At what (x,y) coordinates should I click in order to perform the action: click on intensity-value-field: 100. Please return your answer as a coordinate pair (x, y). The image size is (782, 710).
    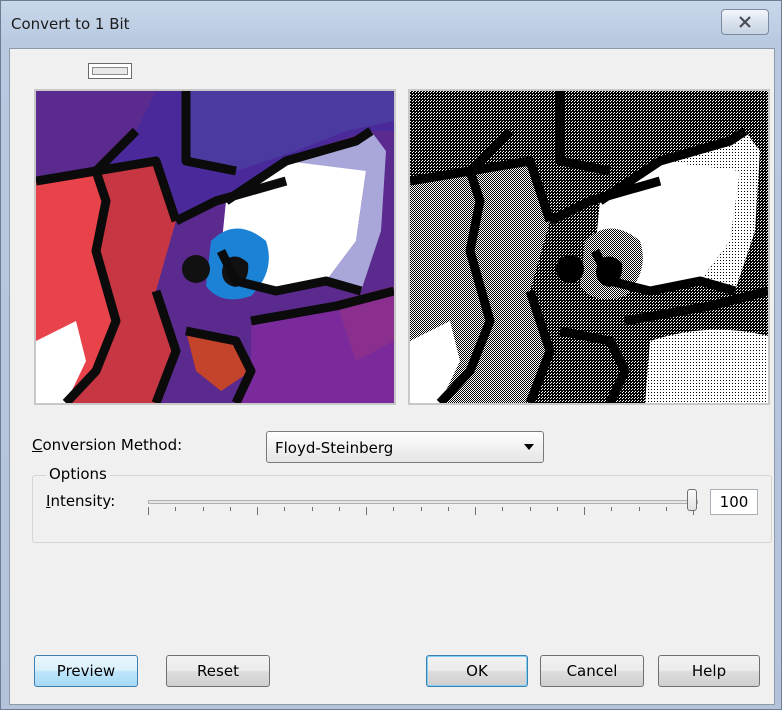
    Looking at the image, I should click on (734, 502).